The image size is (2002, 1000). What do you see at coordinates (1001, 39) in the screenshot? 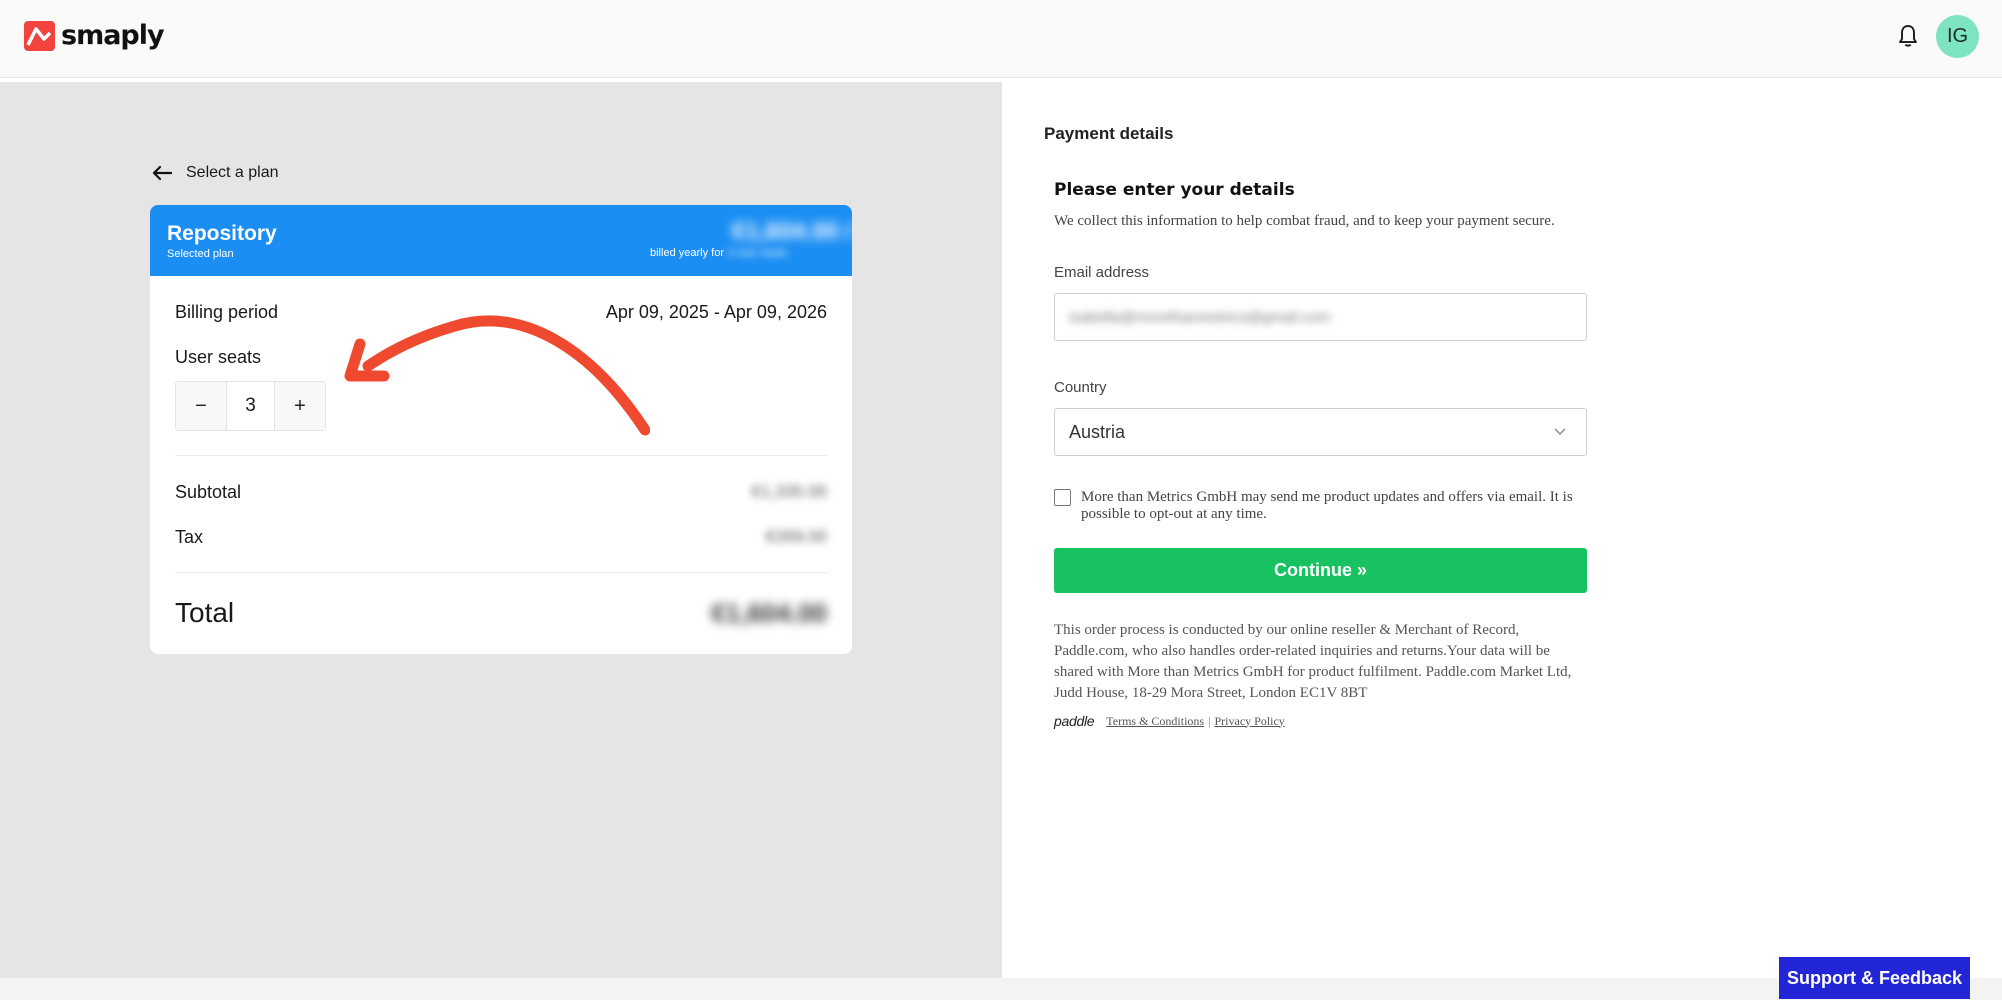
I see `top-header: smaply IG` at bounding box center [1001, 39].